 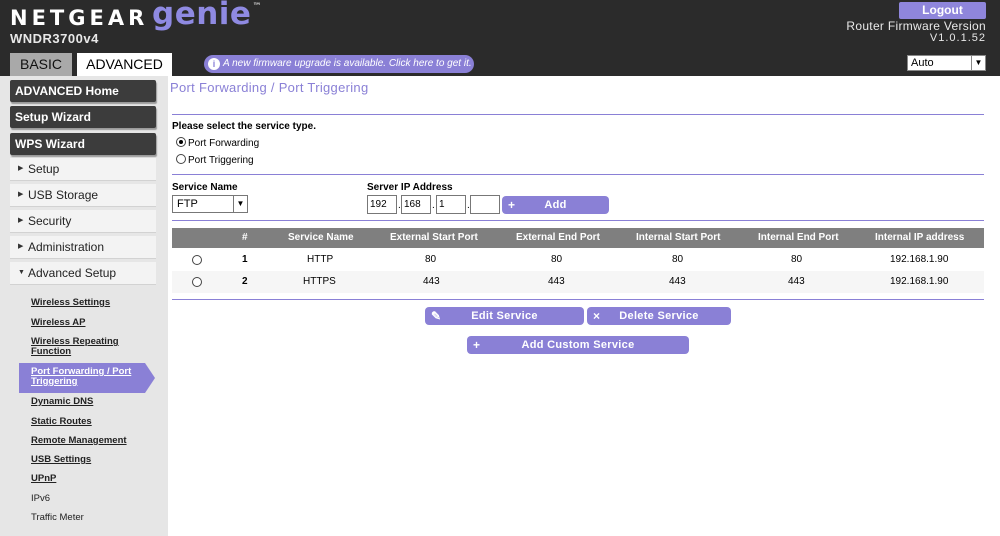 I want to click on sidebar-section-label: Administration, so click(x=66, y=247).